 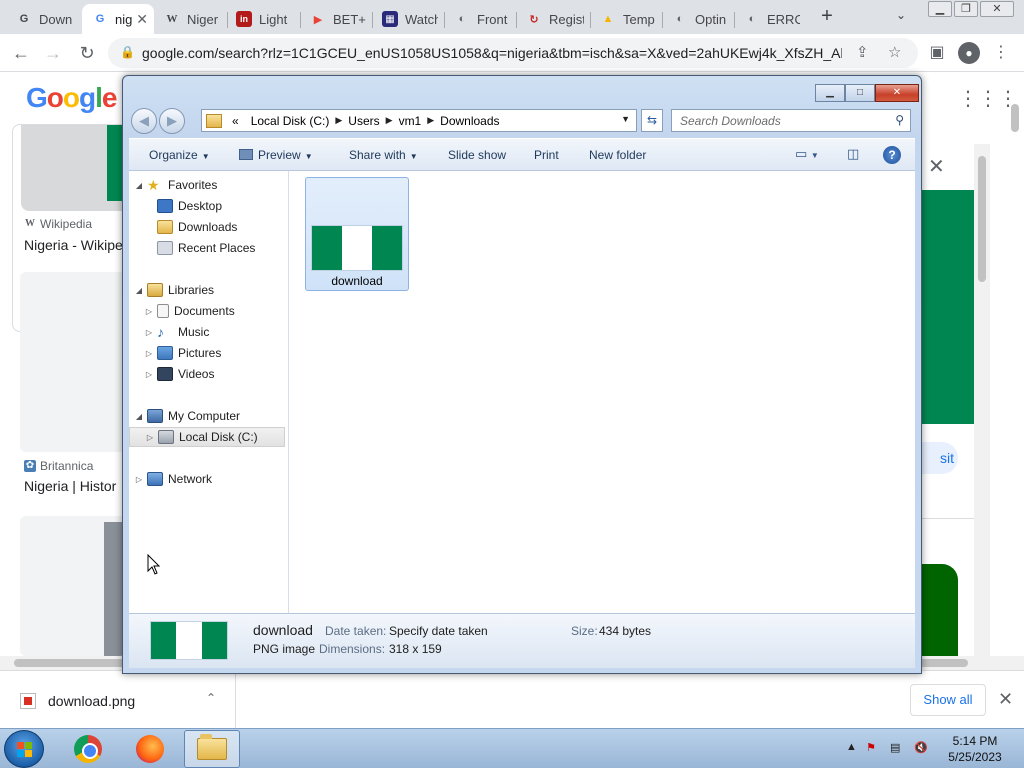 What do you see at coordinates (263, 19) in the screenshot?
I see `tab-light: in Light` at bounding box center [263, 19].